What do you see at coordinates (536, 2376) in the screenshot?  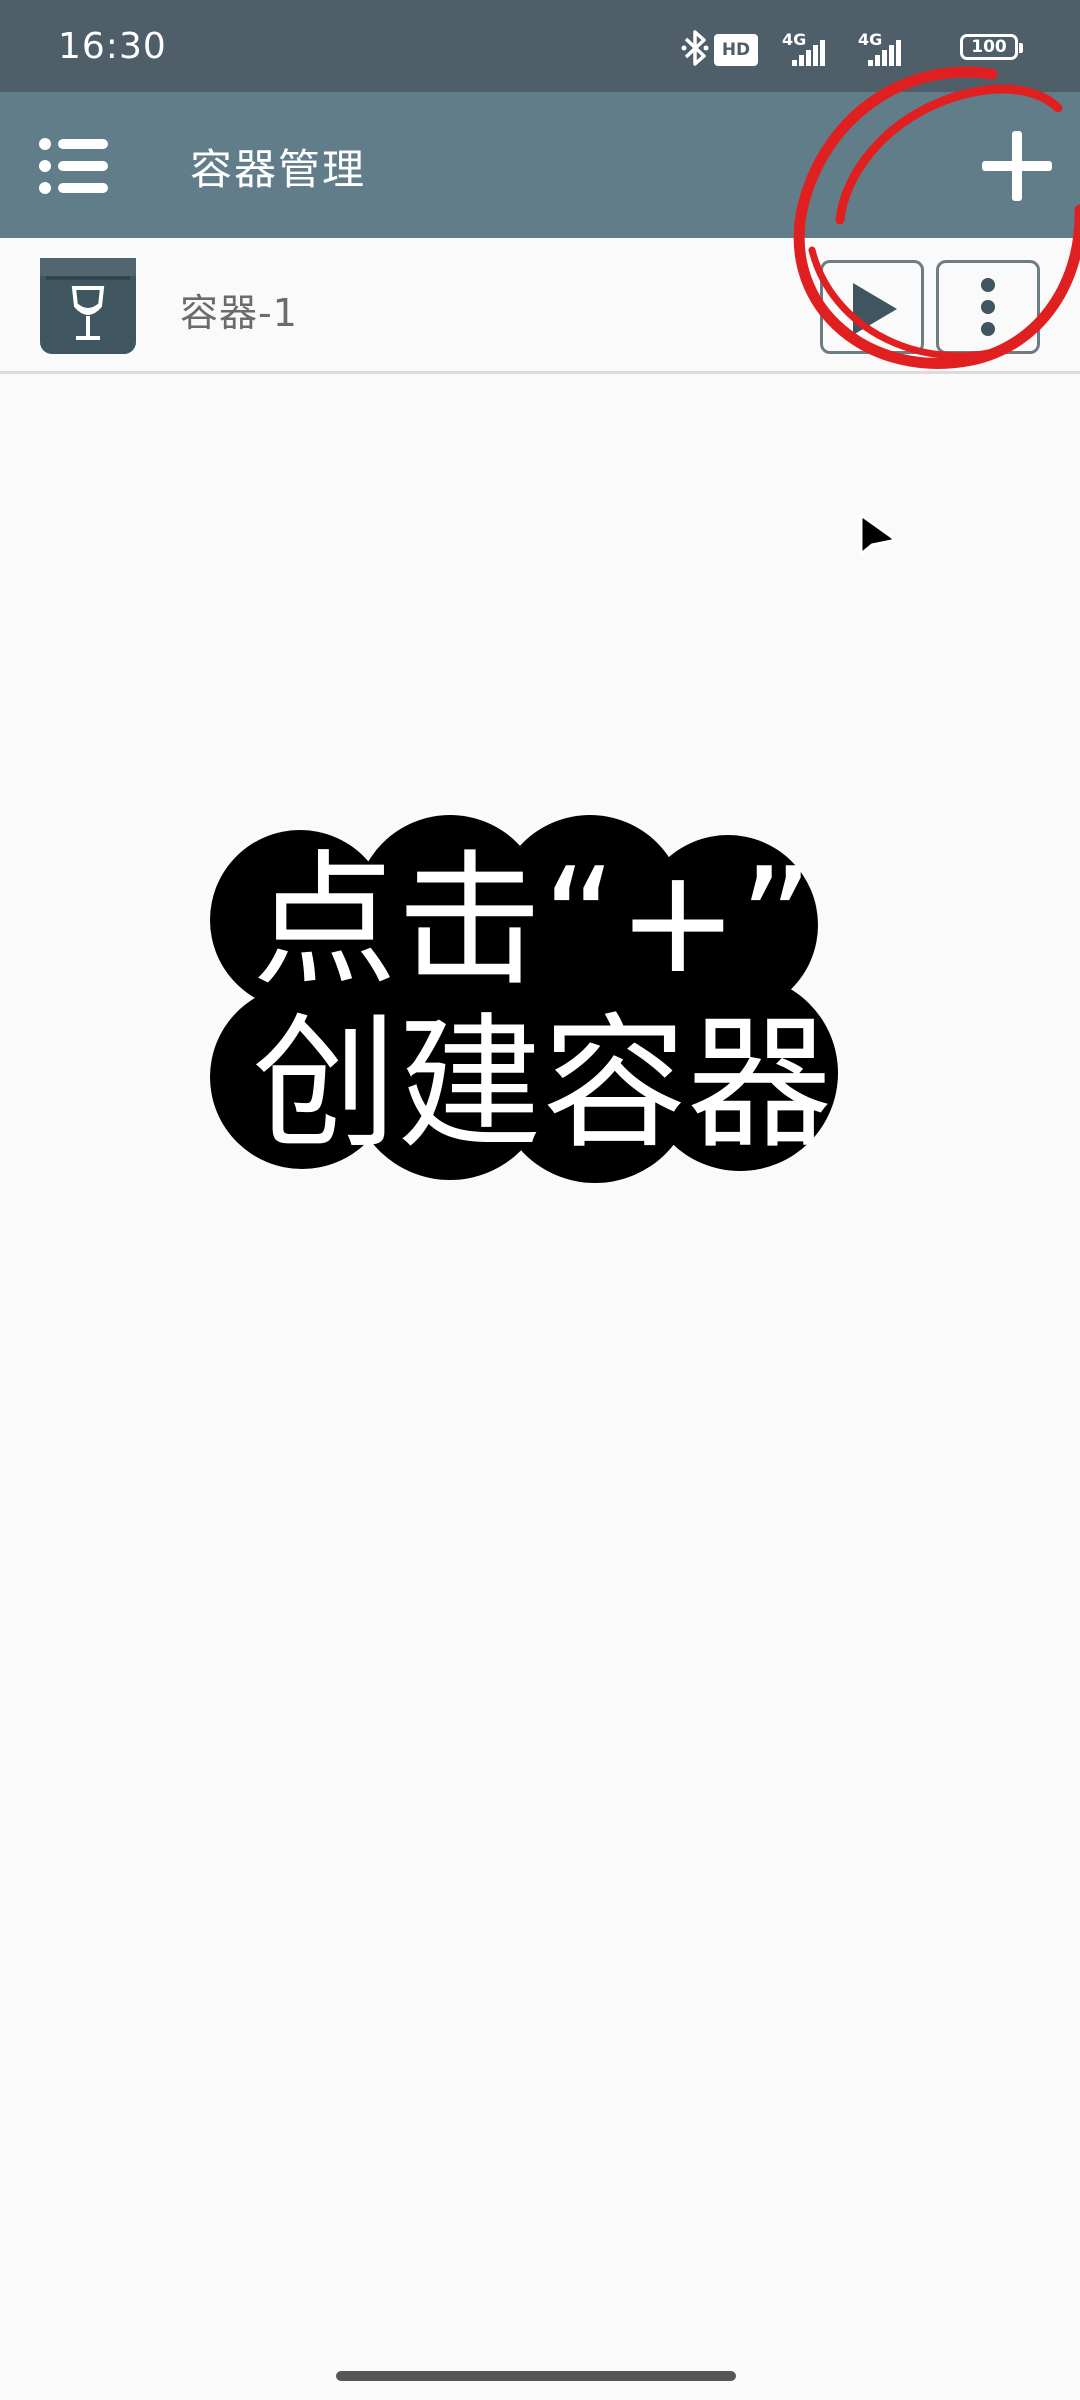 I see `home-indicator` at bounding box center [536, 2376].